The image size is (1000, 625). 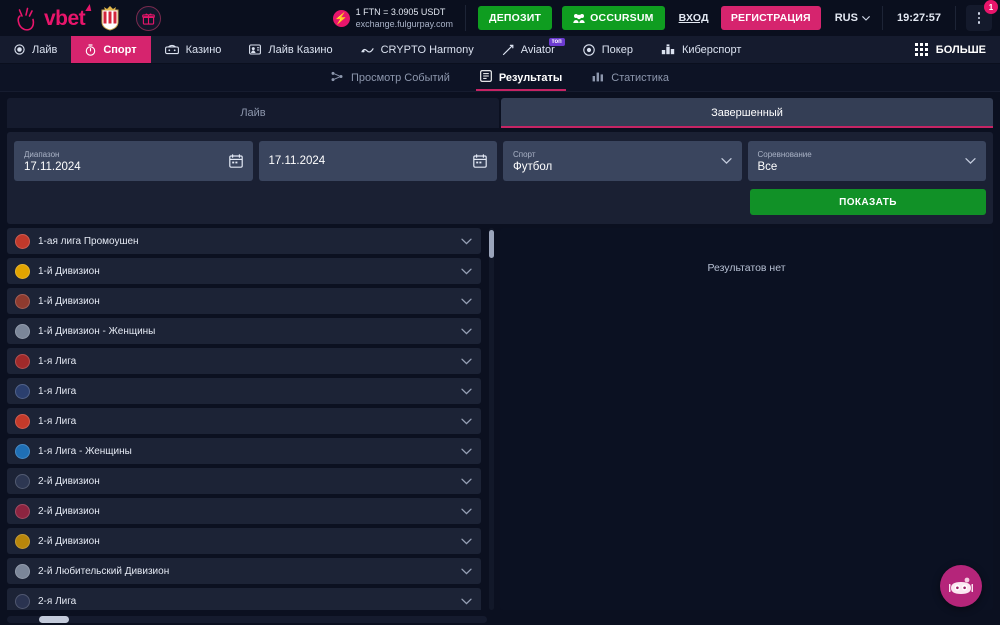 I want to click on nav-item-sport: Спорт, so click(x=111, y=49).